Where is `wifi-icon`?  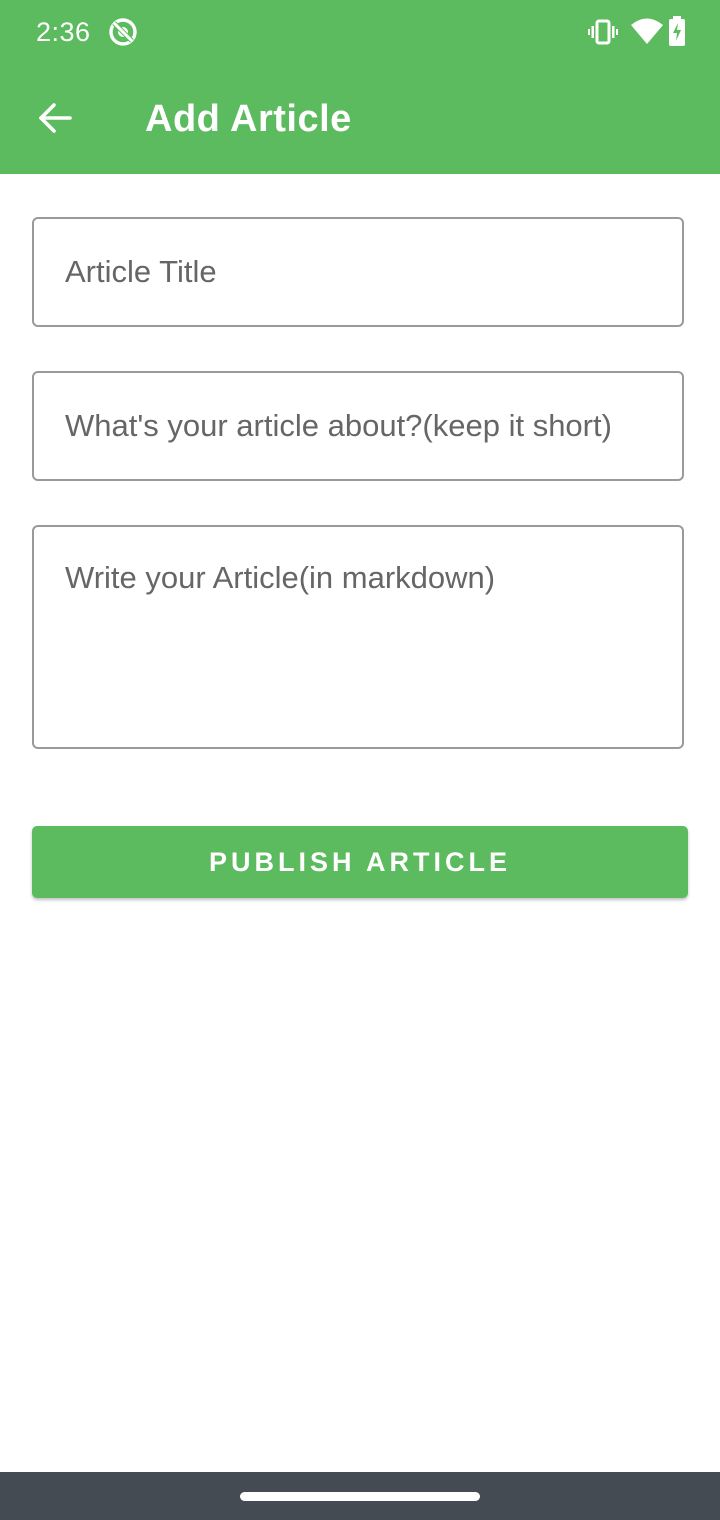 wifi-icon is located at coordinates (647, 31).